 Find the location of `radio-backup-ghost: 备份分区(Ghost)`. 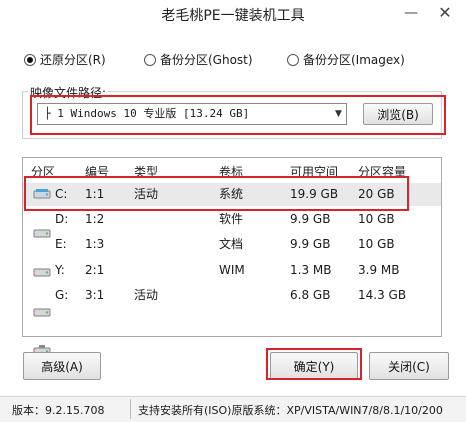

radio-backup-ghost: 备份分区(Ghost) is located at coordinates (198, 59).